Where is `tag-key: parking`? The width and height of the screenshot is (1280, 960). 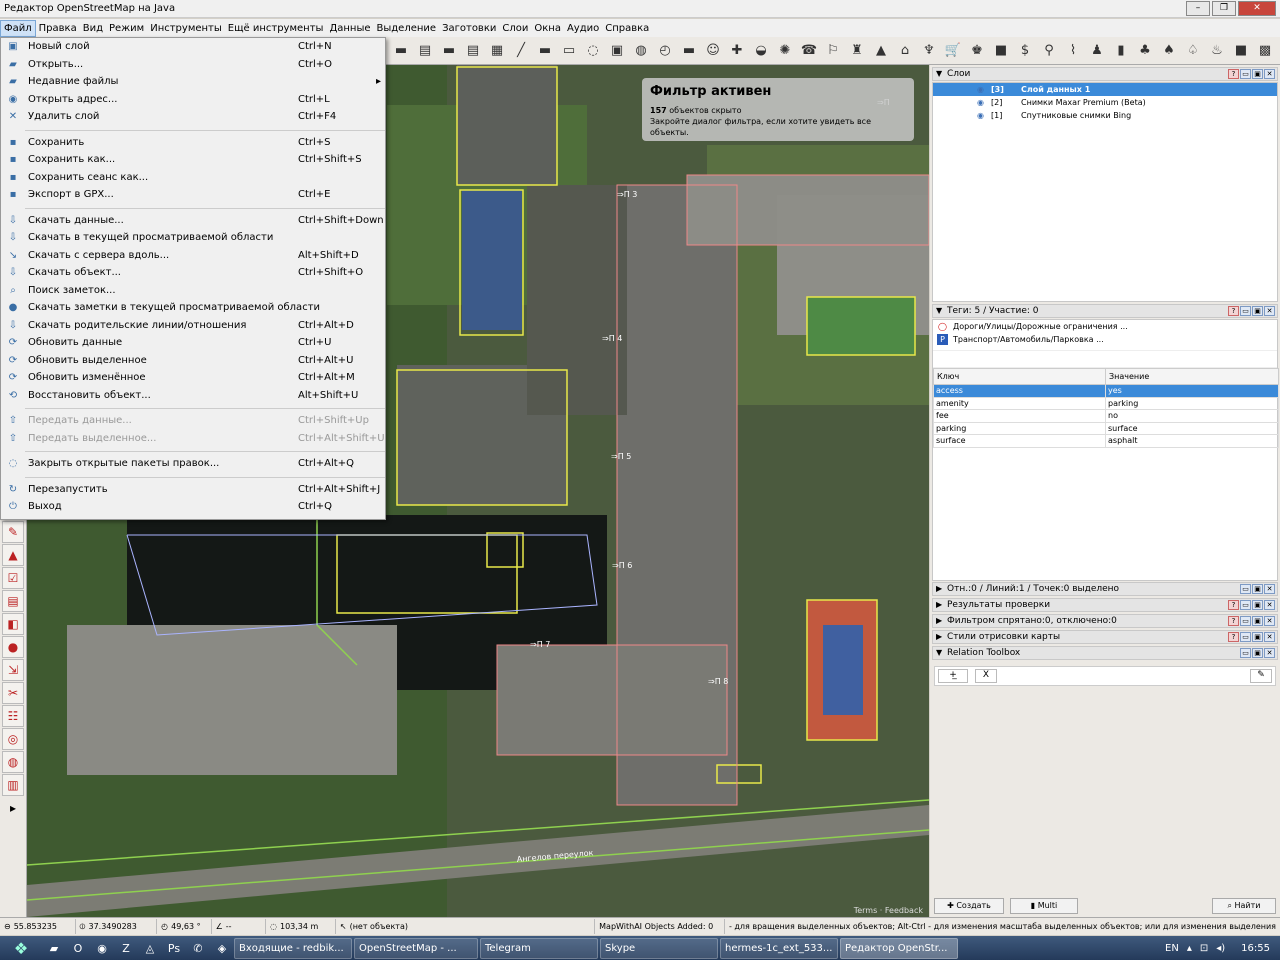
tag-key: parking is located at coordinates (1019, 428).